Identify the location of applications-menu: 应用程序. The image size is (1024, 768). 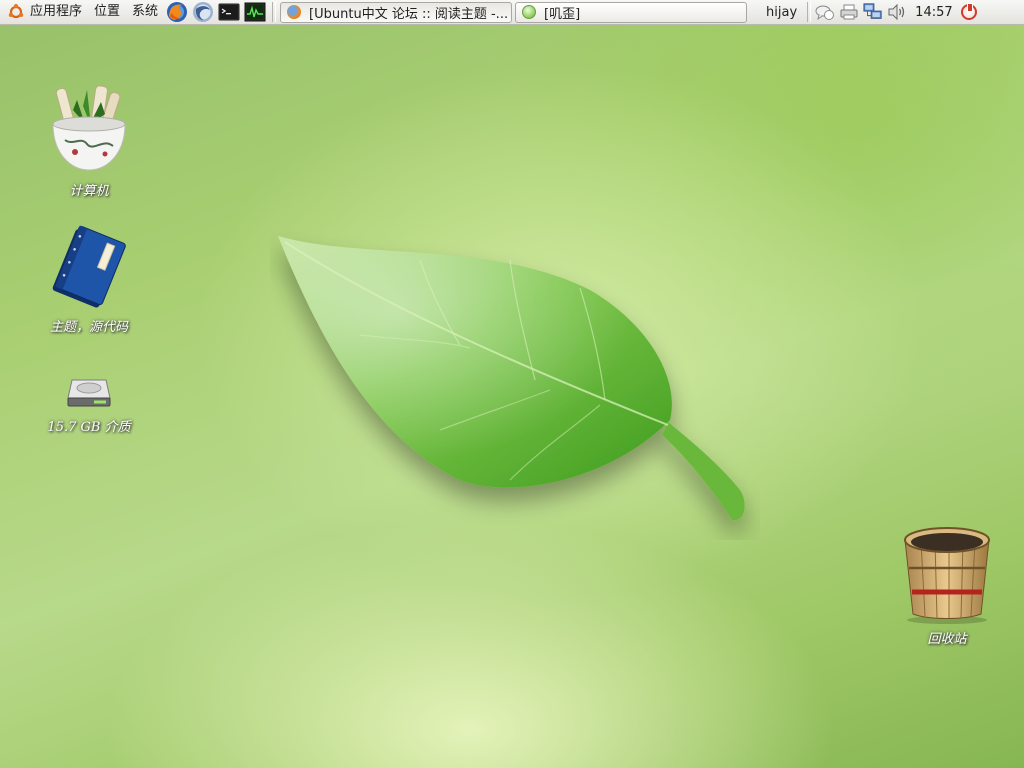
(56, 12).